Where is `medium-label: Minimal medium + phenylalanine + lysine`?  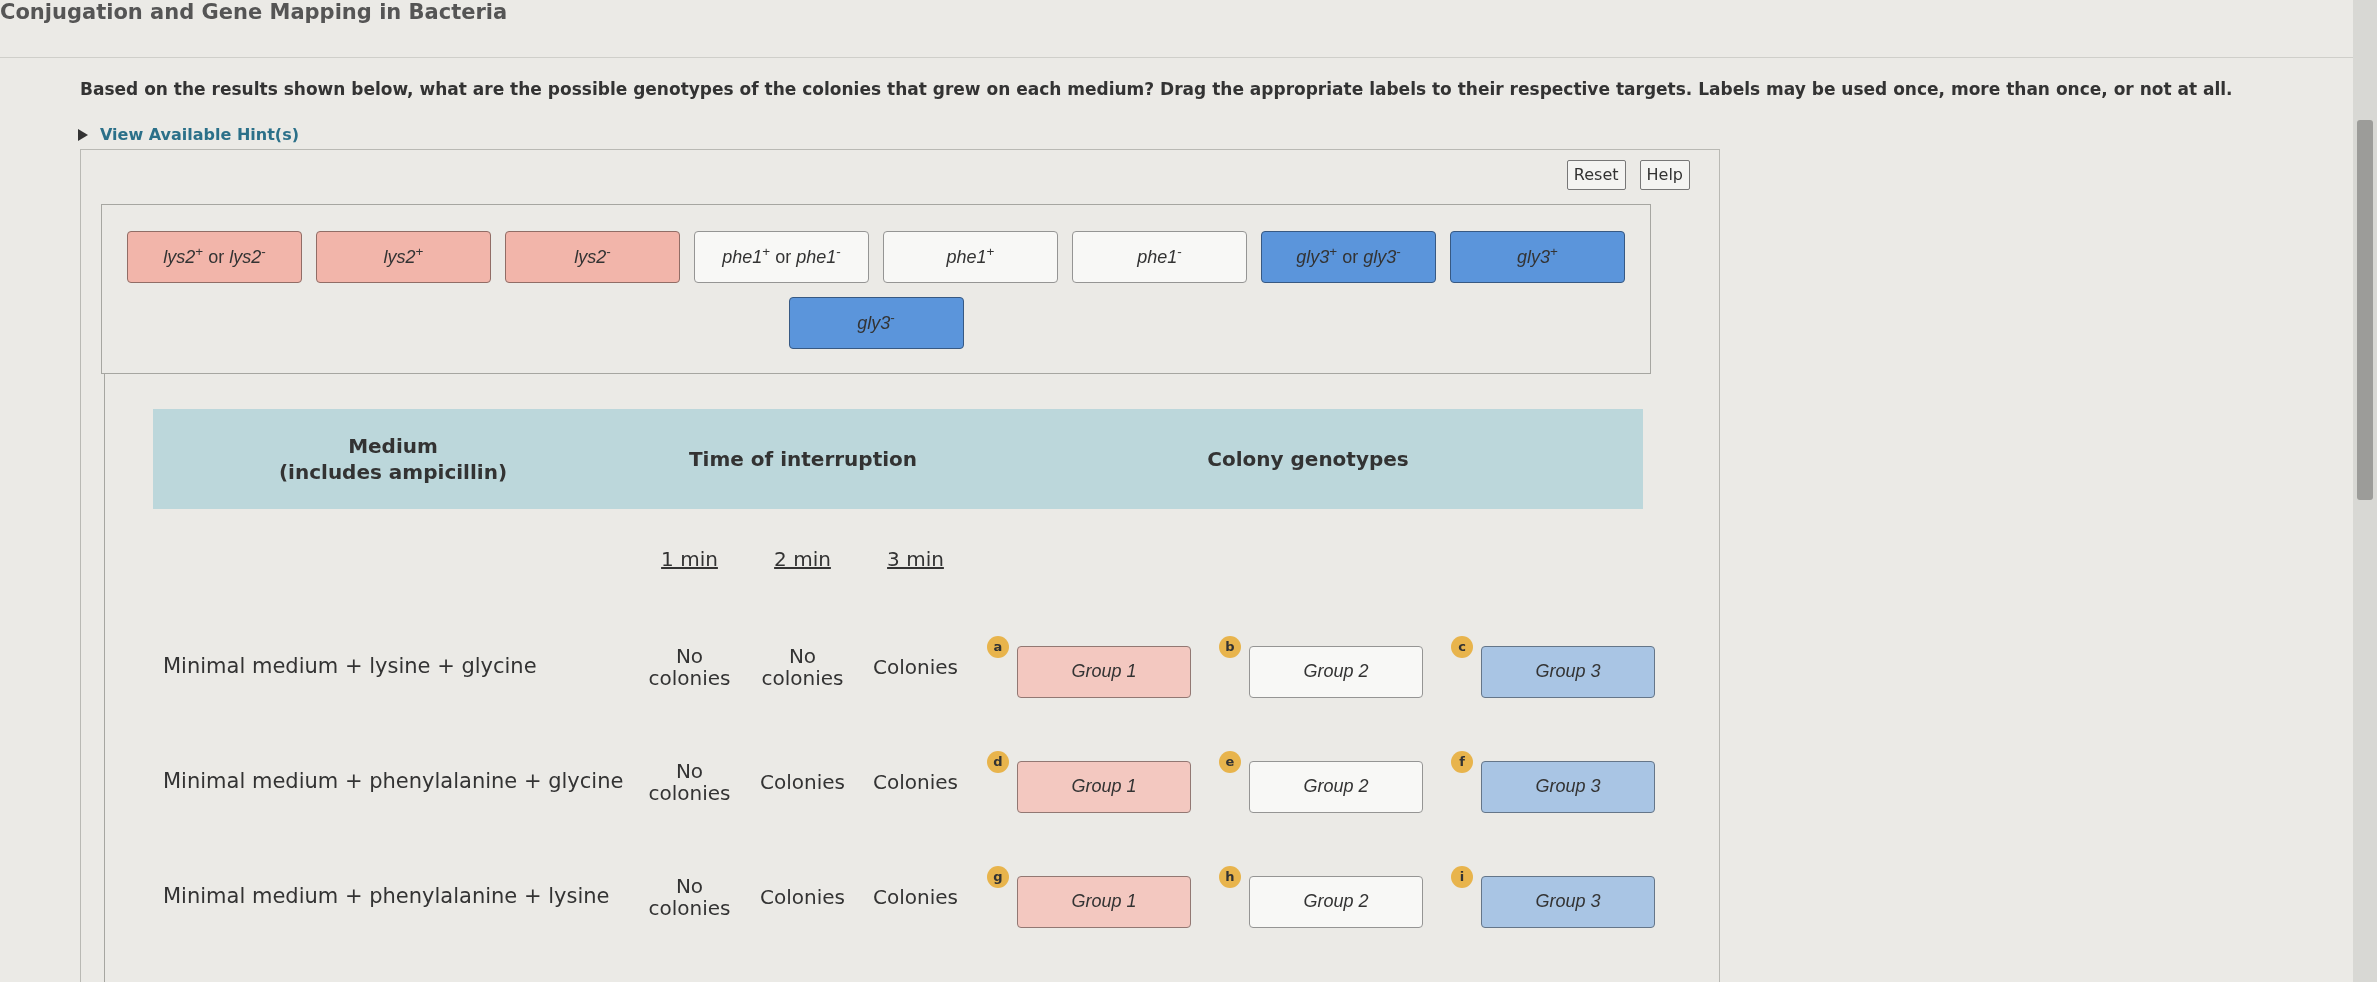 medium-label: Minimal medium + phenylalanine + lysine is located at coordinates (386, 896).